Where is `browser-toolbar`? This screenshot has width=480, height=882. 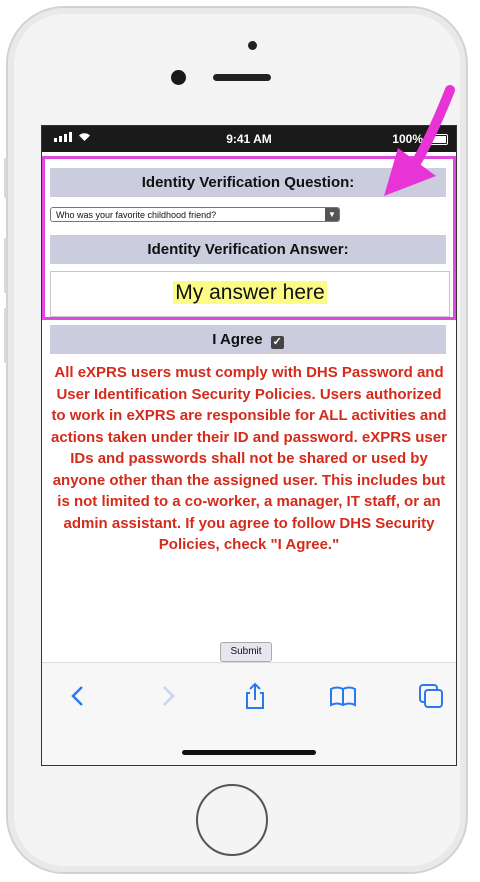
browser-toolbar is located at coordinates (249, 713).